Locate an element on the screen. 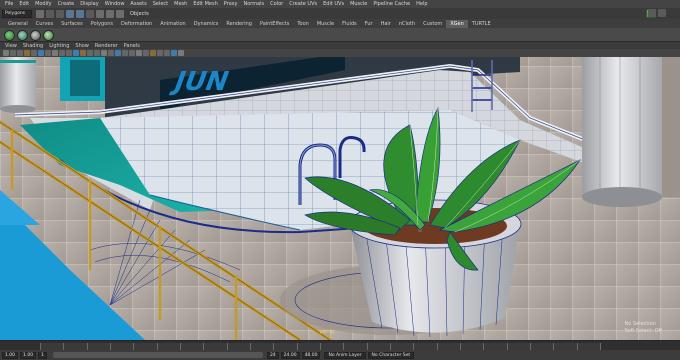  shelf-tab-custom: Custom is located at coordinates (432, 24).